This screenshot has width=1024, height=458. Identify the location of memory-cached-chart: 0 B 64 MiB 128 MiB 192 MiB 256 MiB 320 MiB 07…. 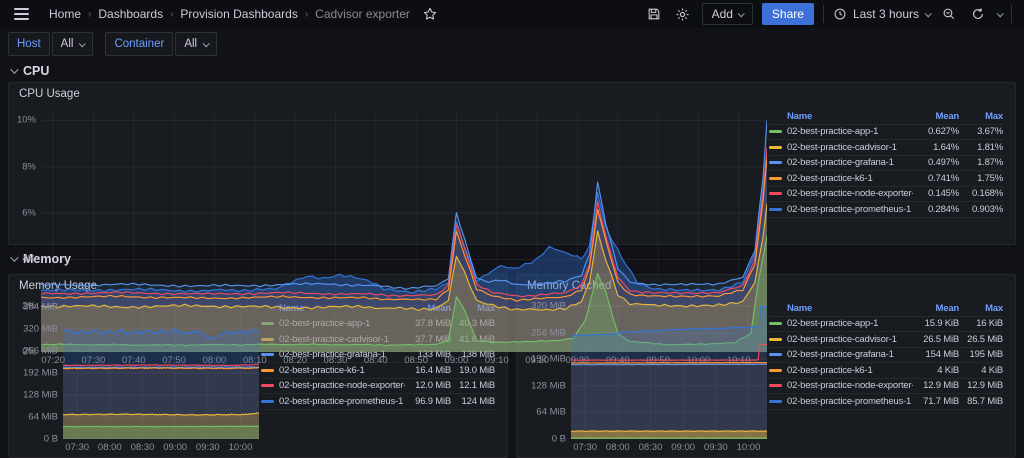
(645, 375).